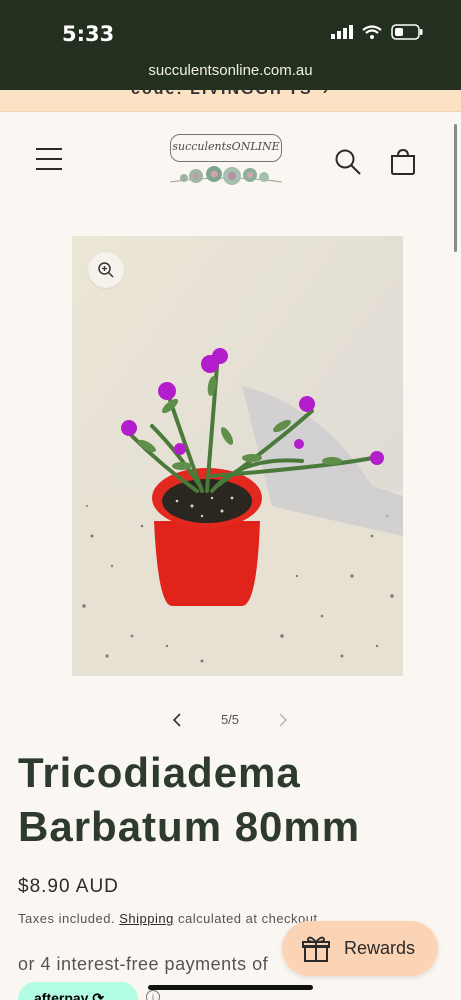 The width and height of the screenshot is (461, 1000). What do you see at coordinates (222, 94) in the screenshot?
I see `announcement-label: code: LIVINGGIFTS` at bounding box center [222, 94].